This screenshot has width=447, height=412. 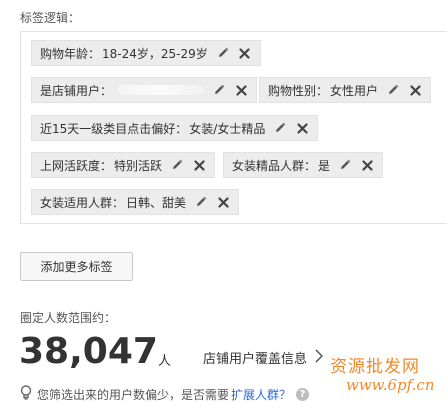 I want to click on section-title: 标签逻辑：, so click(x=50, y=18).